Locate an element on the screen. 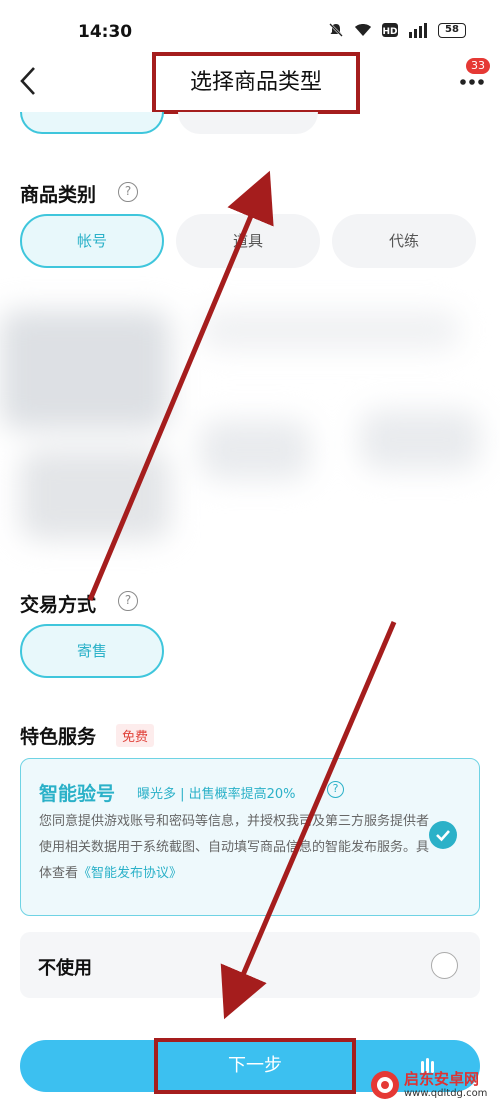 This screenshot has height=1111, width=500. chip-account: 帐号 is located at coordinates (92, 241).